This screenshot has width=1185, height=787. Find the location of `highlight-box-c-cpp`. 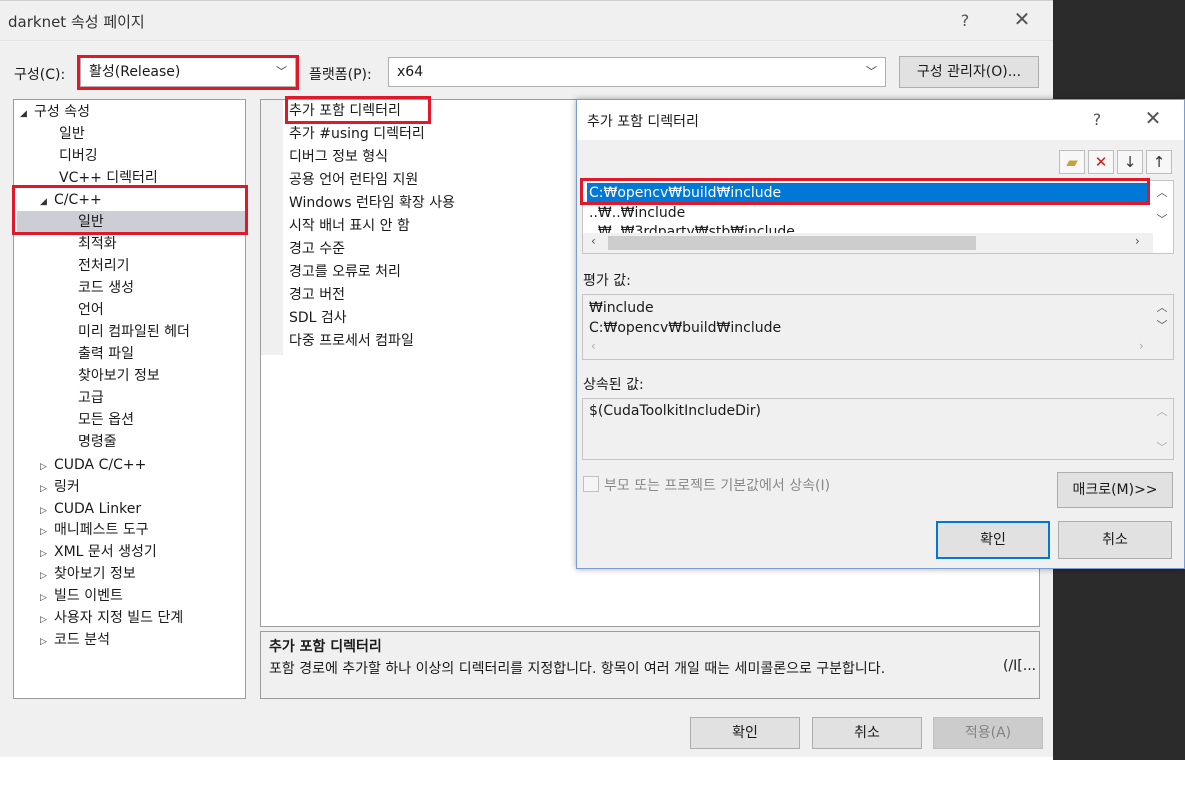

highlight-box-c-cpp is located at coordinates (130, 210).